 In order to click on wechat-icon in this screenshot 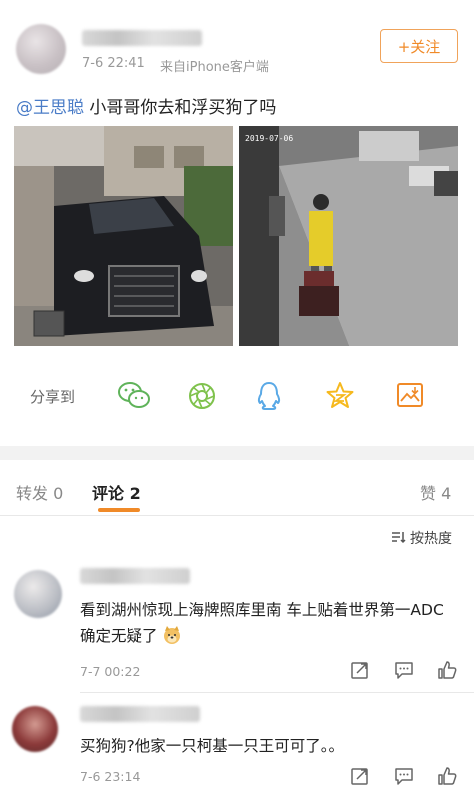, I will do `click(134, 396)`.